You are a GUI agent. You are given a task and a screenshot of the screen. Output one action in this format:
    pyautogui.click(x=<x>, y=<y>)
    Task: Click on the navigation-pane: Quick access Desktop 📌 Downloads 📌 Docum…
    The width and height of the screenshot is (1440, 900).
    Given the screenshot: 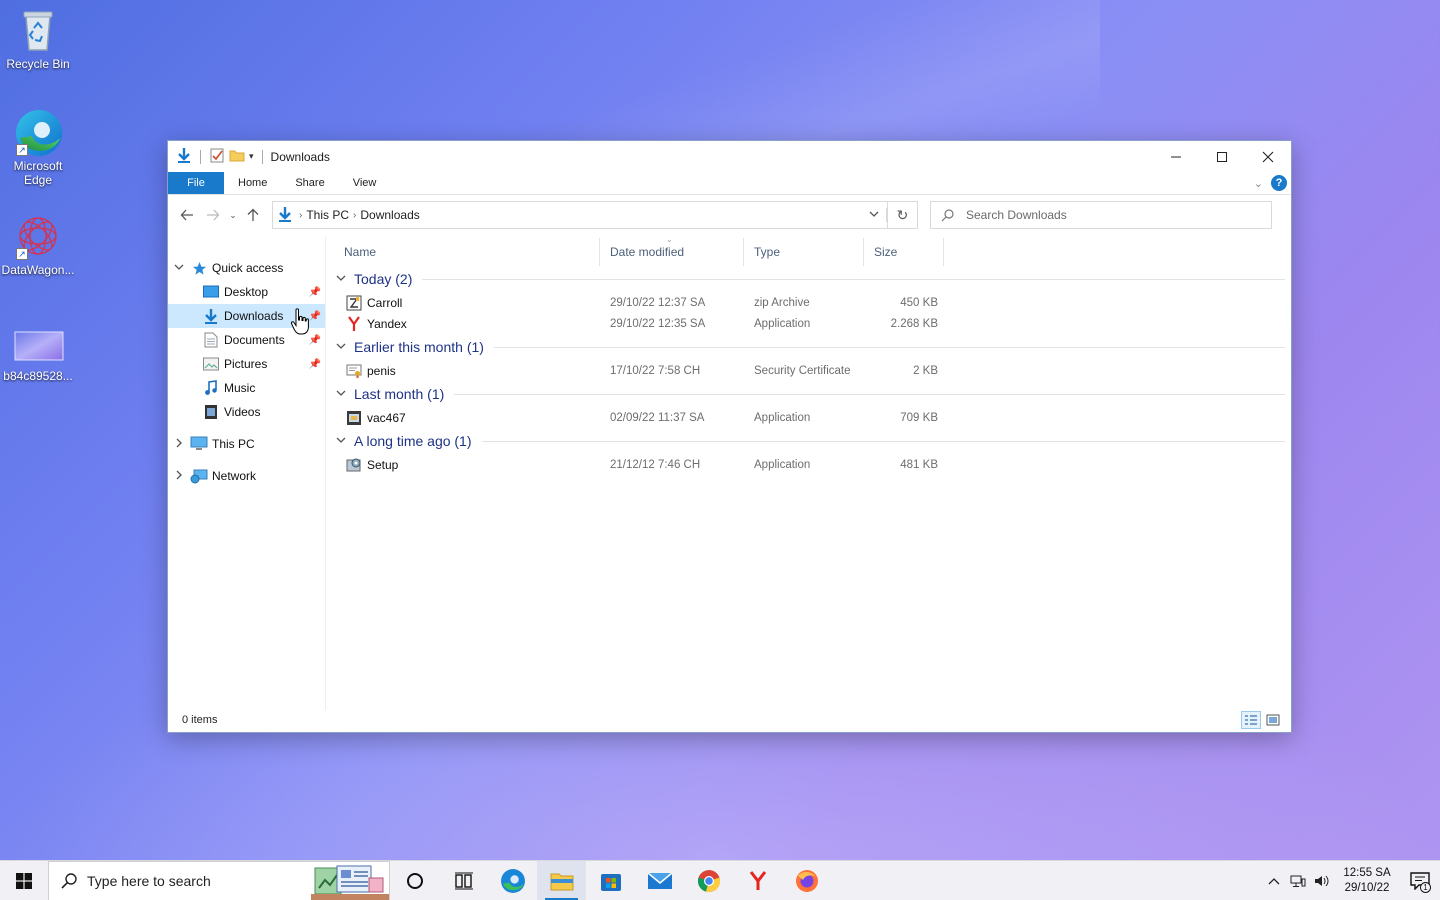 What is the action you would take?
    pyautogui.click(x=247, y=473)
    